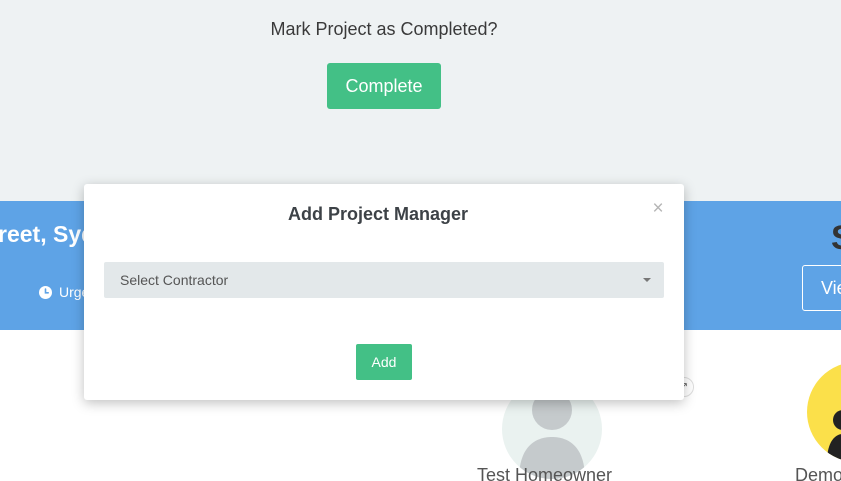 The image size is (841, 481). I want to click on clock-icon, so click(45, 292).